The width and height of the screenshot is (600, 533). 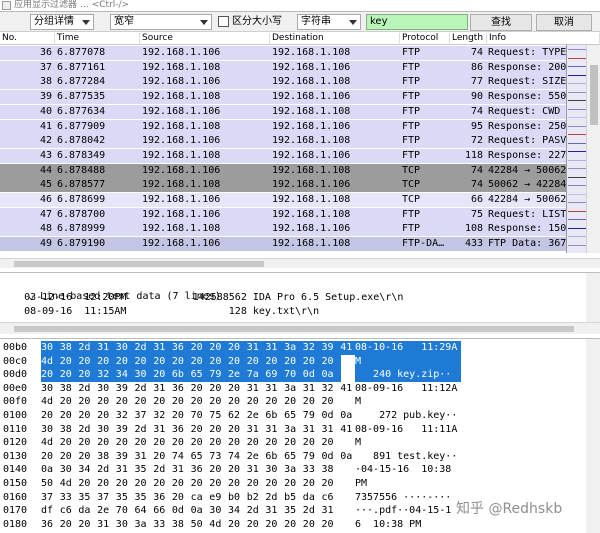 What do you see at coordinates (201, 498) in the screenshot?
I see `hex-byte: ca` at bounding box center [201, 498].